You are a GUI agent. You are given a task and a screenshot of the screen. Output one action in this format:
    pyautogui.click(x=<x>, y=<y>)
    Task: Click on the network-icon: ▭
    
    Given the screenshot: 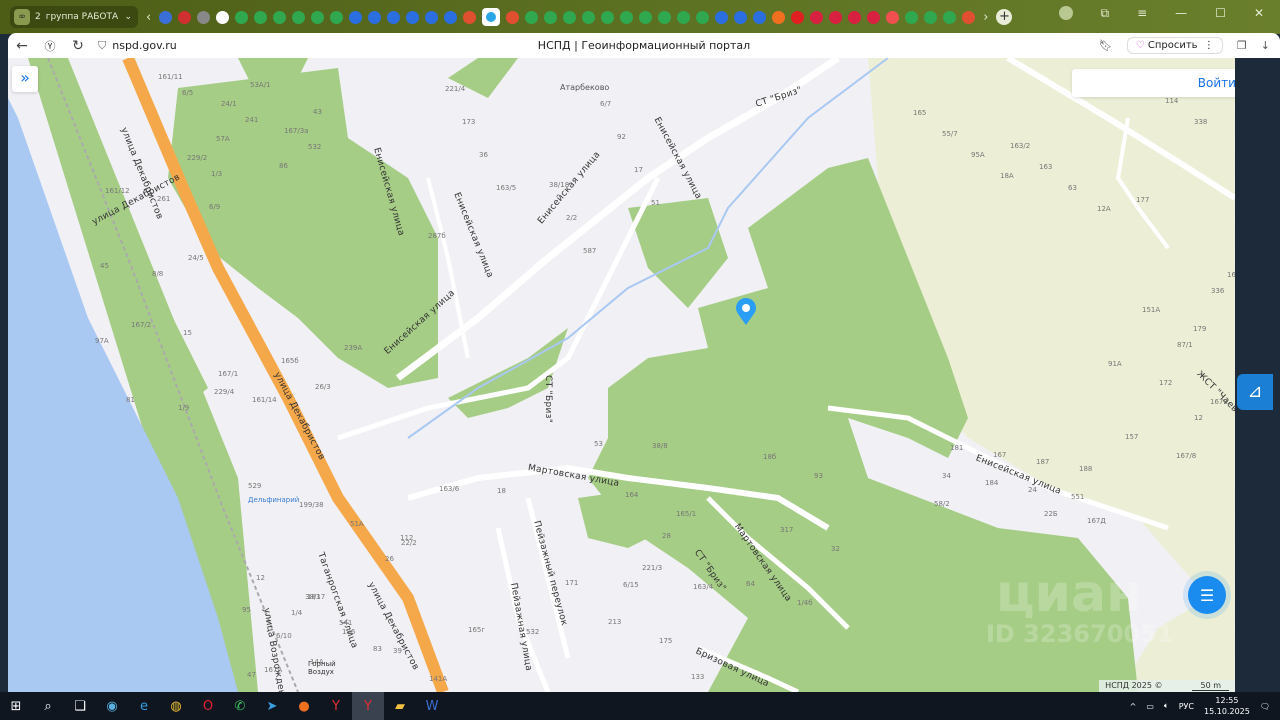 What is the action you would take?
    pyautogui.click(x=1150, y=706)
    